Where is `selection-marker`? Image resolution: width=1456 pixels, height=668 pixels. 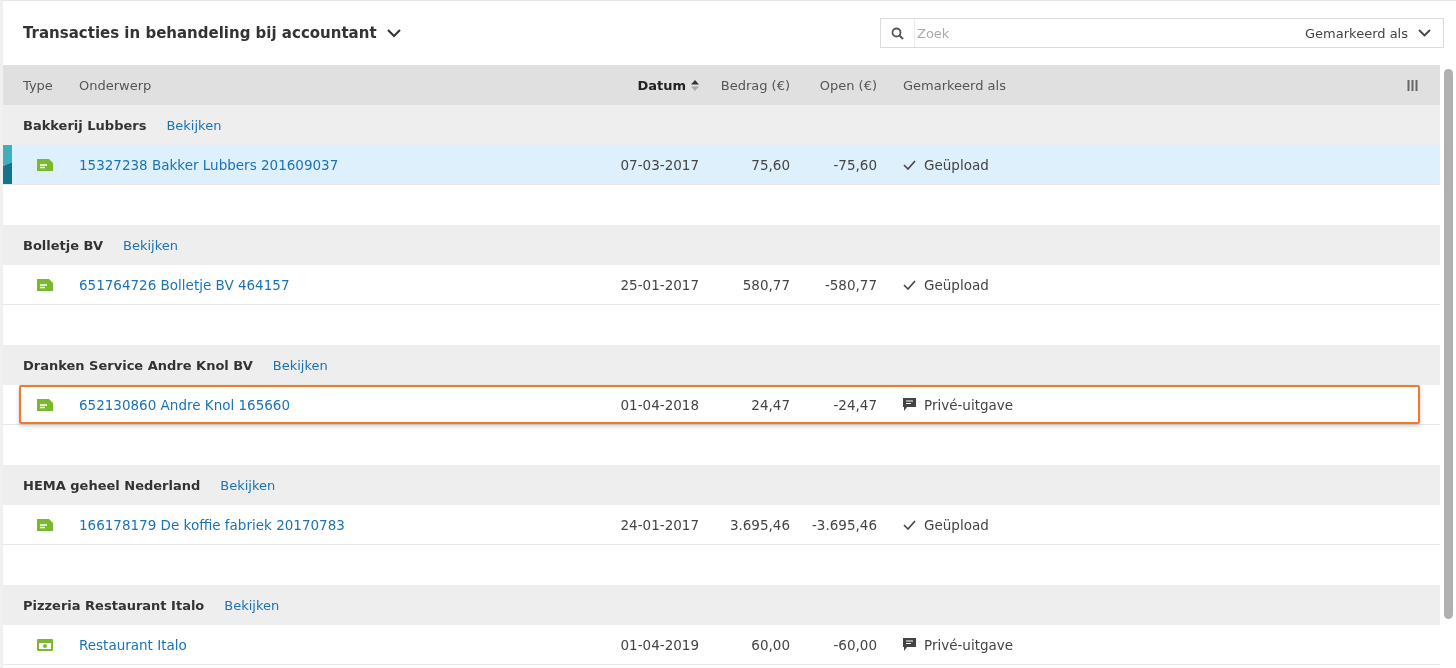 selection-marker is located at coordinates (7, 164).